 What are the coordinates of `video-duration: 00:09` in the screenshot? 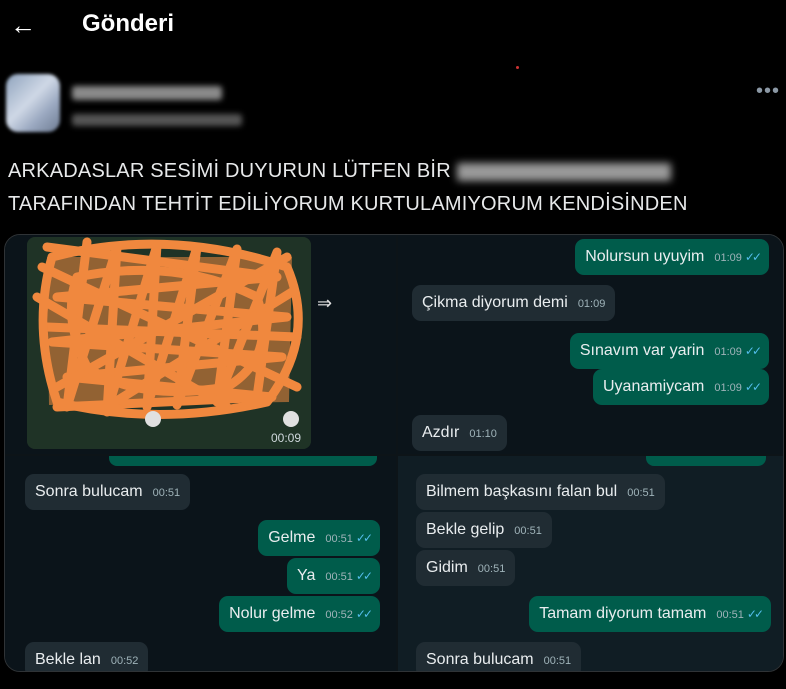 It's located at (285, 438).